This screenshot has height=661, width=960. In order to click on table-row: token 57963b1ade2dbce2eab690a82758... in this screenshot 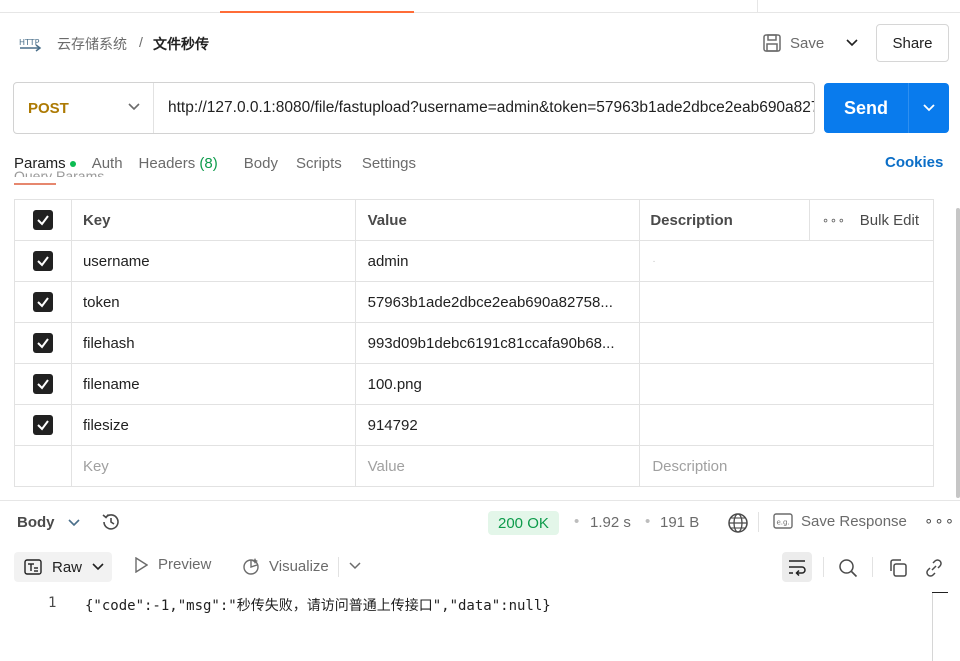, I will do `click(474, 302)`.